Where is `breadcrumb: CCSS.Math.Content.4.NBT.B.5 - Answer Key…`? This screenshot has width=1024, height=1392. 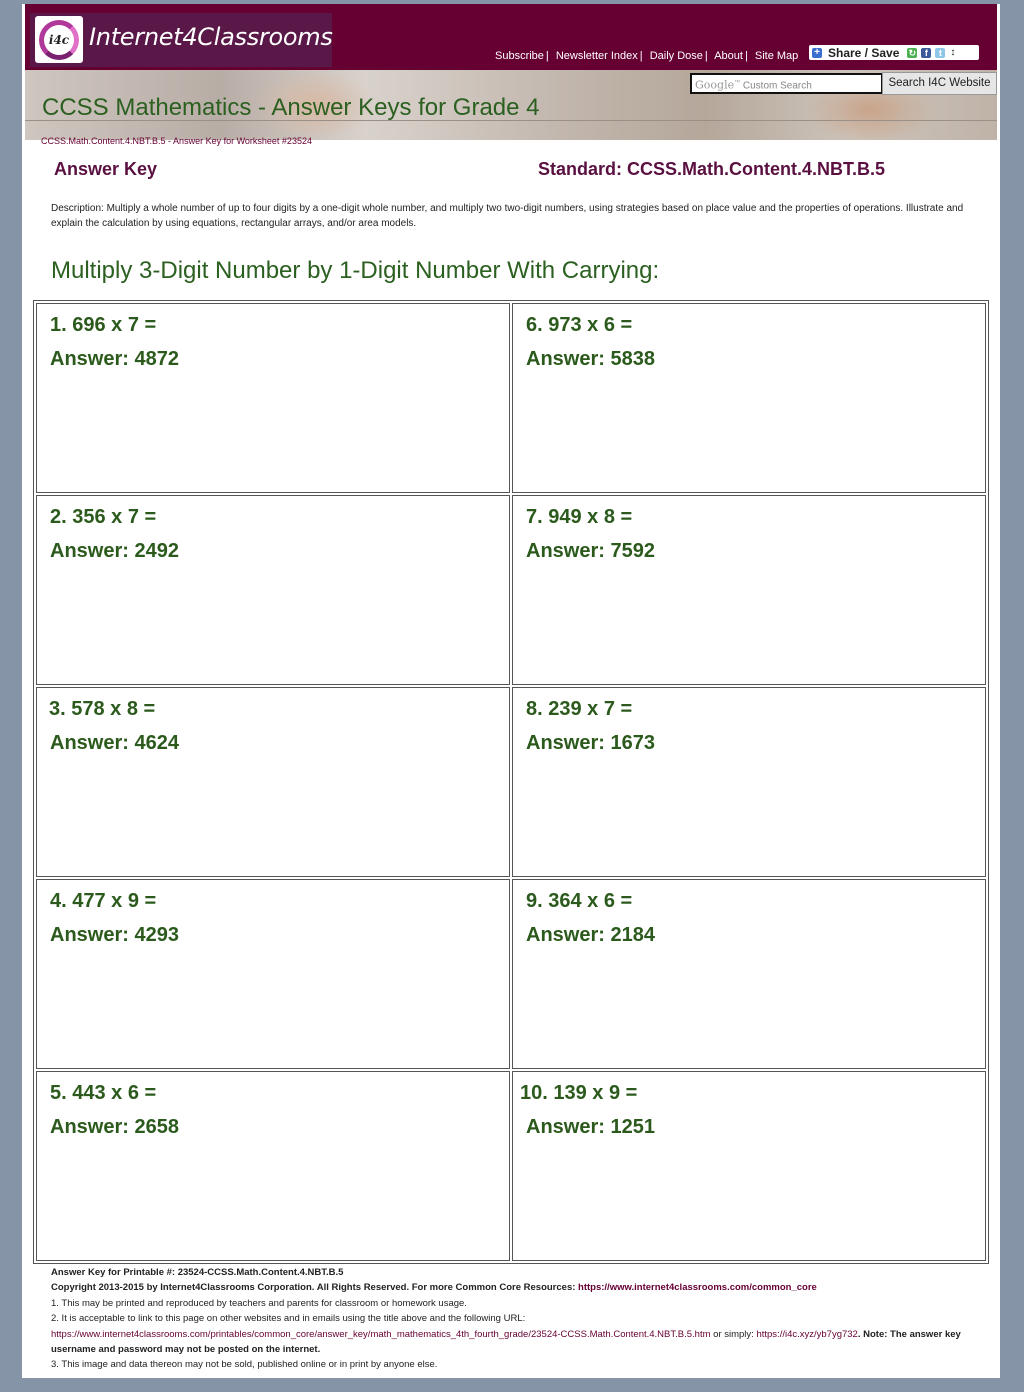 breadcrumb: CCSS.Math.Content.4.NBT.B.5 - Answer Key… is located at coordinates (176, 141).